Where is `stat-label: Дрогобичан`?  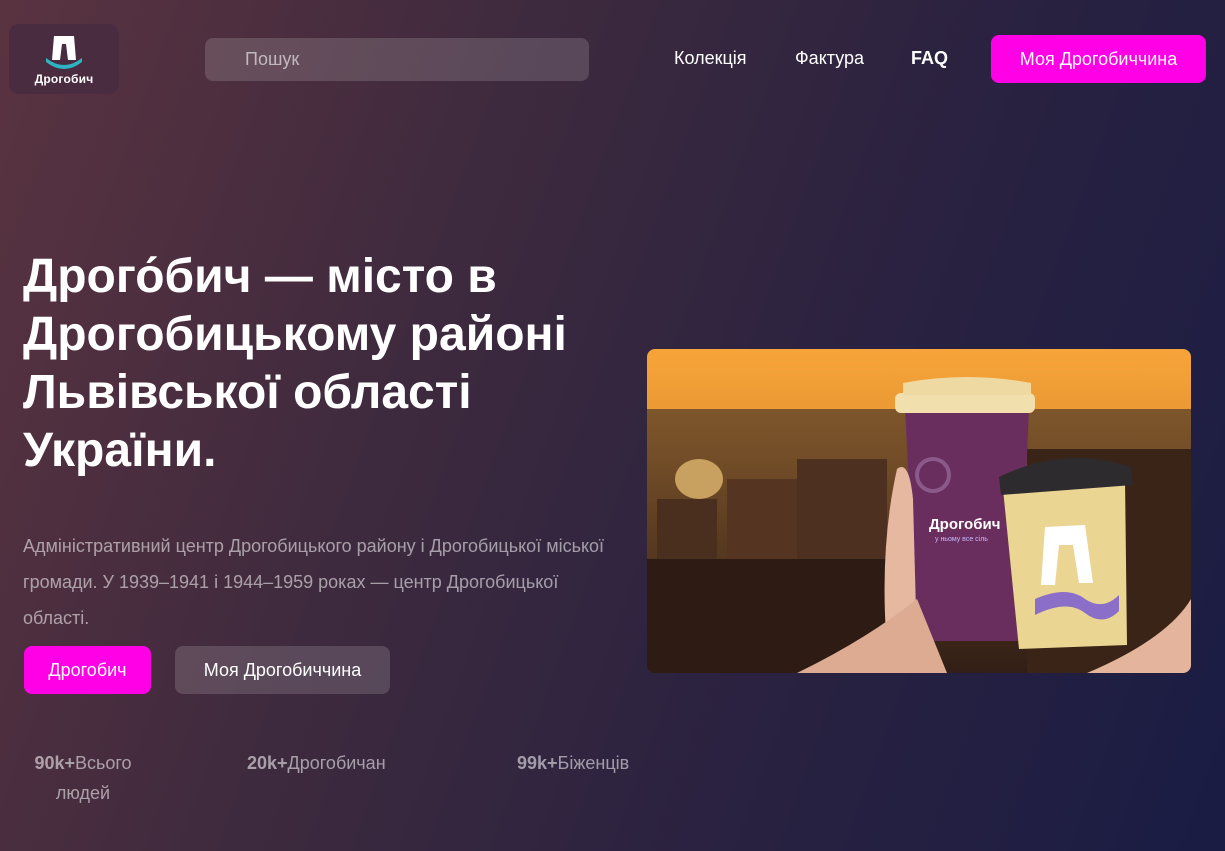
stat-label: Дрогобичан is located at coordinates (336, 763).